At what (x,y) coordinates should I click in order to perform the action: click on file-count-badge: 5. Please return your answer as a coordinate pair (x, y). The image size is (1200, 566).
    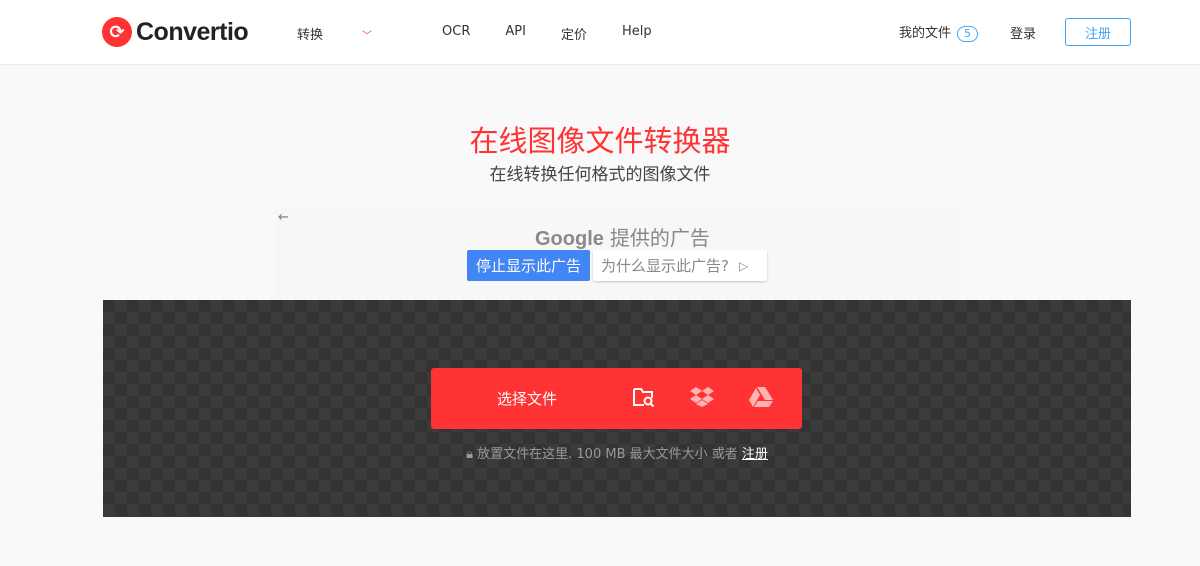
    Looking at the image, I should click on (967, 34).